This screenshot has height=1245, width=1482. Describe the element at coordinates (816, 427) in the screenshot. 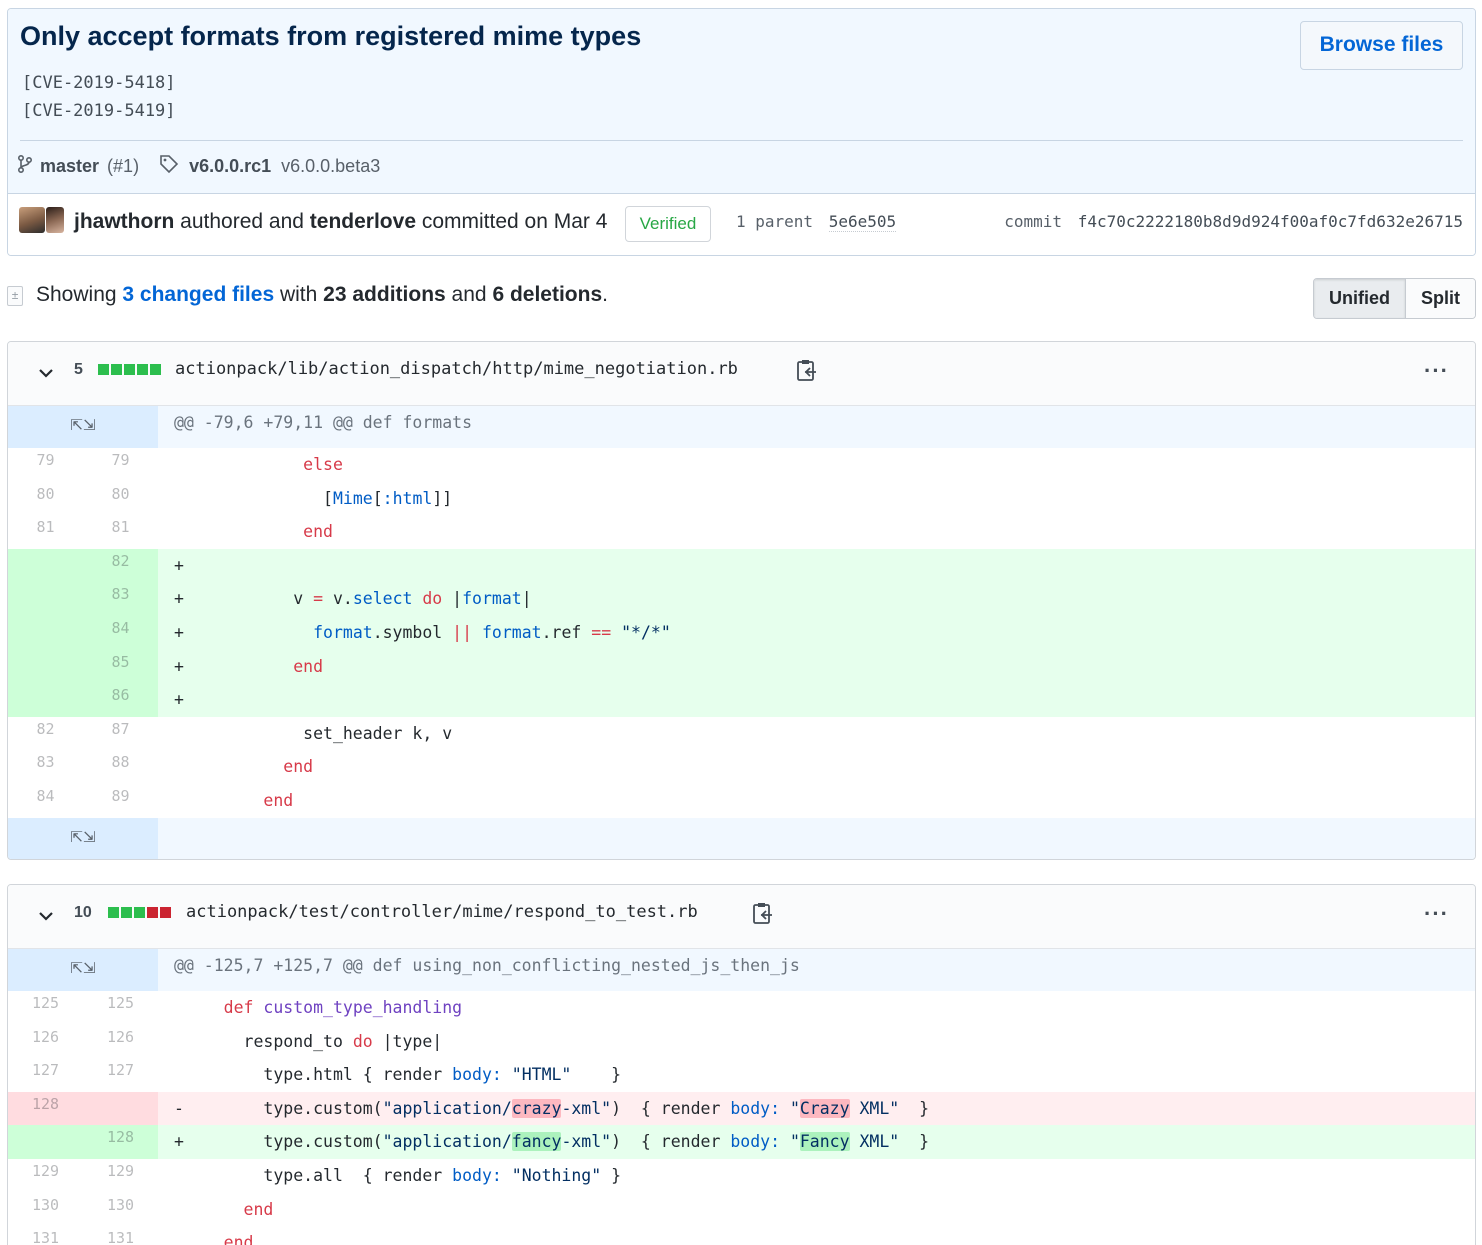

I see `hunk-text: @@ -79,6 +79,11 @@ def formats` at that location.